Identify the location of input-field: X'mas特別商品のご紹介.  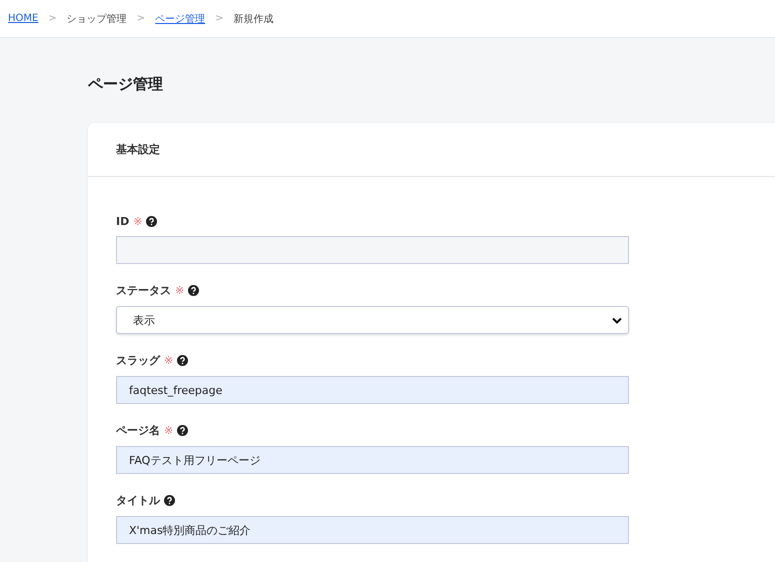
(372, 530).